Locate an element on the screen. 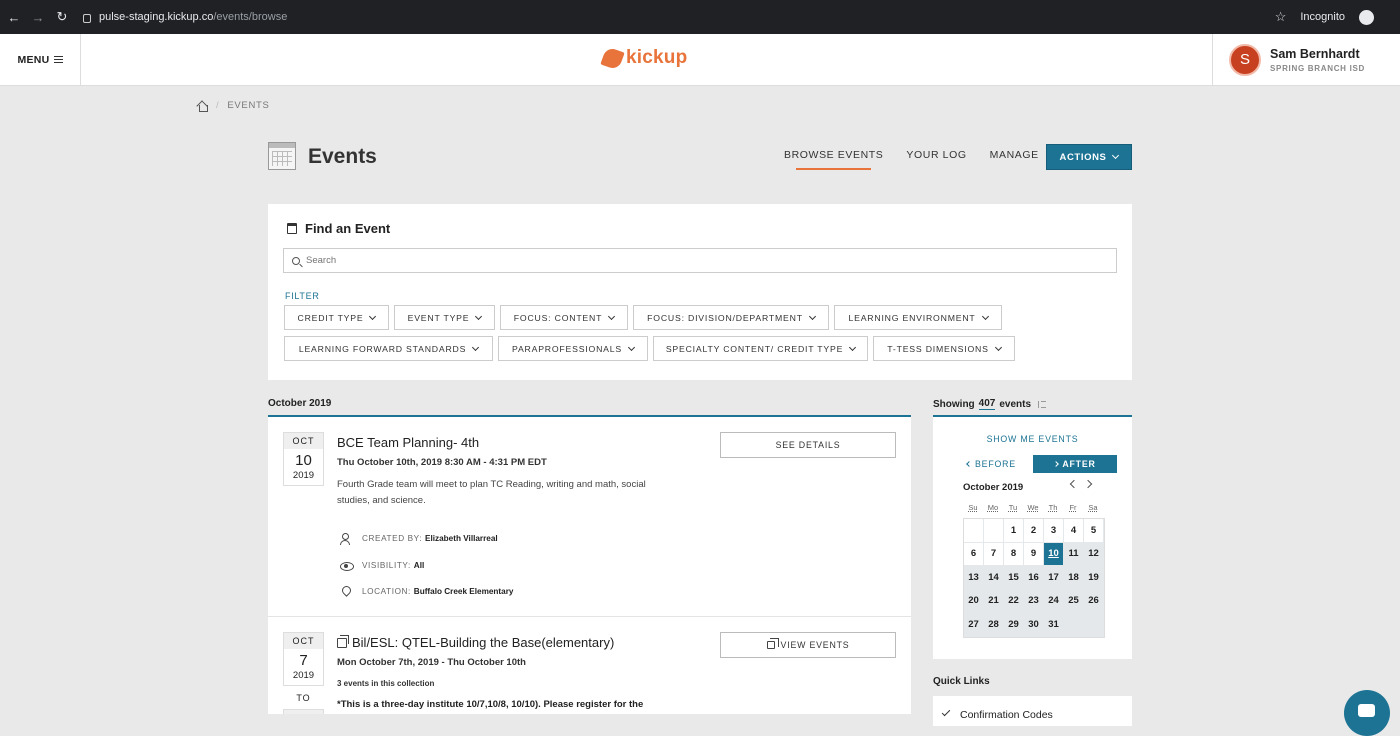  user-menu: S Sam Bernhardt SPRING BRANCH ISD is located at coordinates (1292, 59).